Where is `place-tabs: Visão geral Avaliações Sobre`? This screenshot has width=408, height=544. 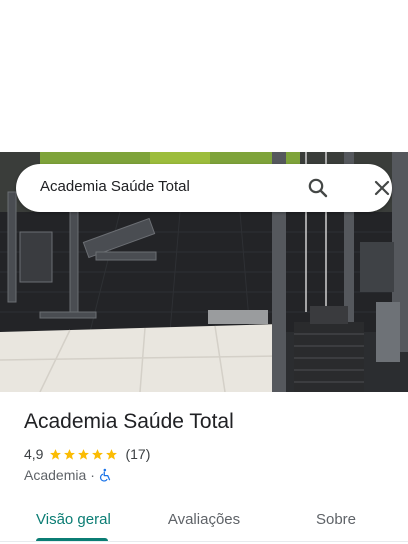 place-tabs: Visão geral Avaliações Sobre is located at coordinates (204, 521).